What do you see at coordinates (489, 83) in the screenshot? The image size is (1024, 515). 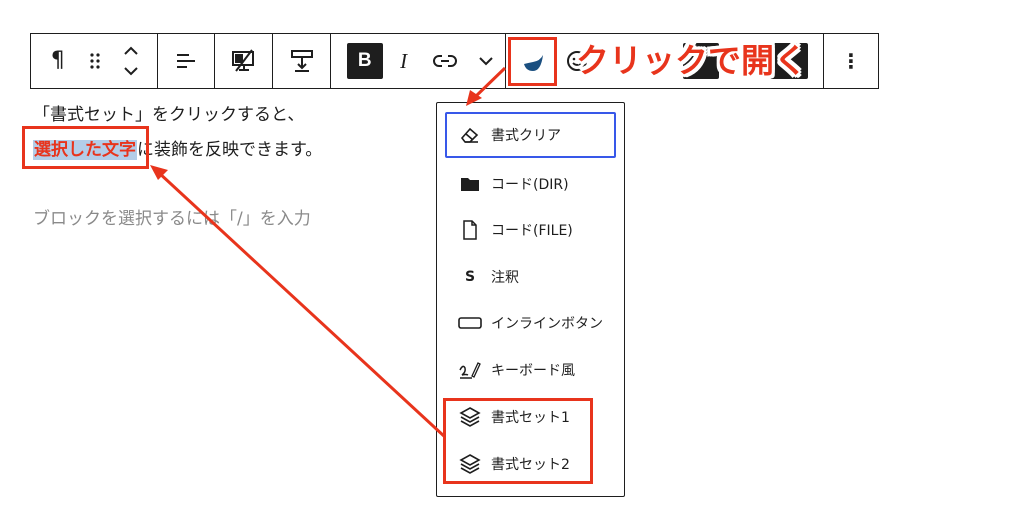 I see `open-arrow` at bounding box center [489, 83].